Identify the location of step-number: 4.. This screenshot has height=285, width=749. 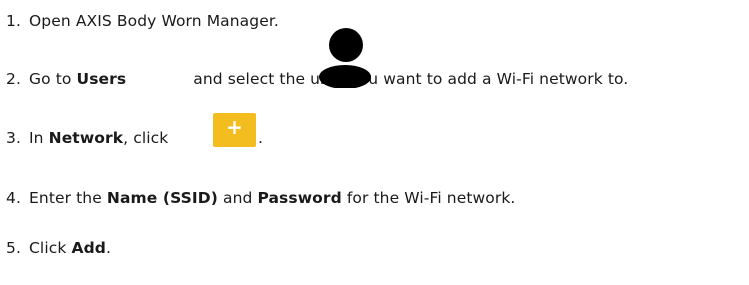
(13, 198).